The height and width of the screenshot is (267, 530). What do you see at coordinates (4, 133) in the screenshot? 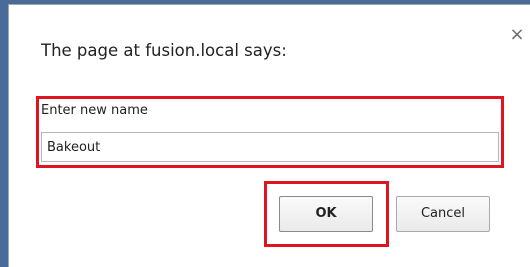
I see `page-backdrop-left` at bounding box center [4, 133].